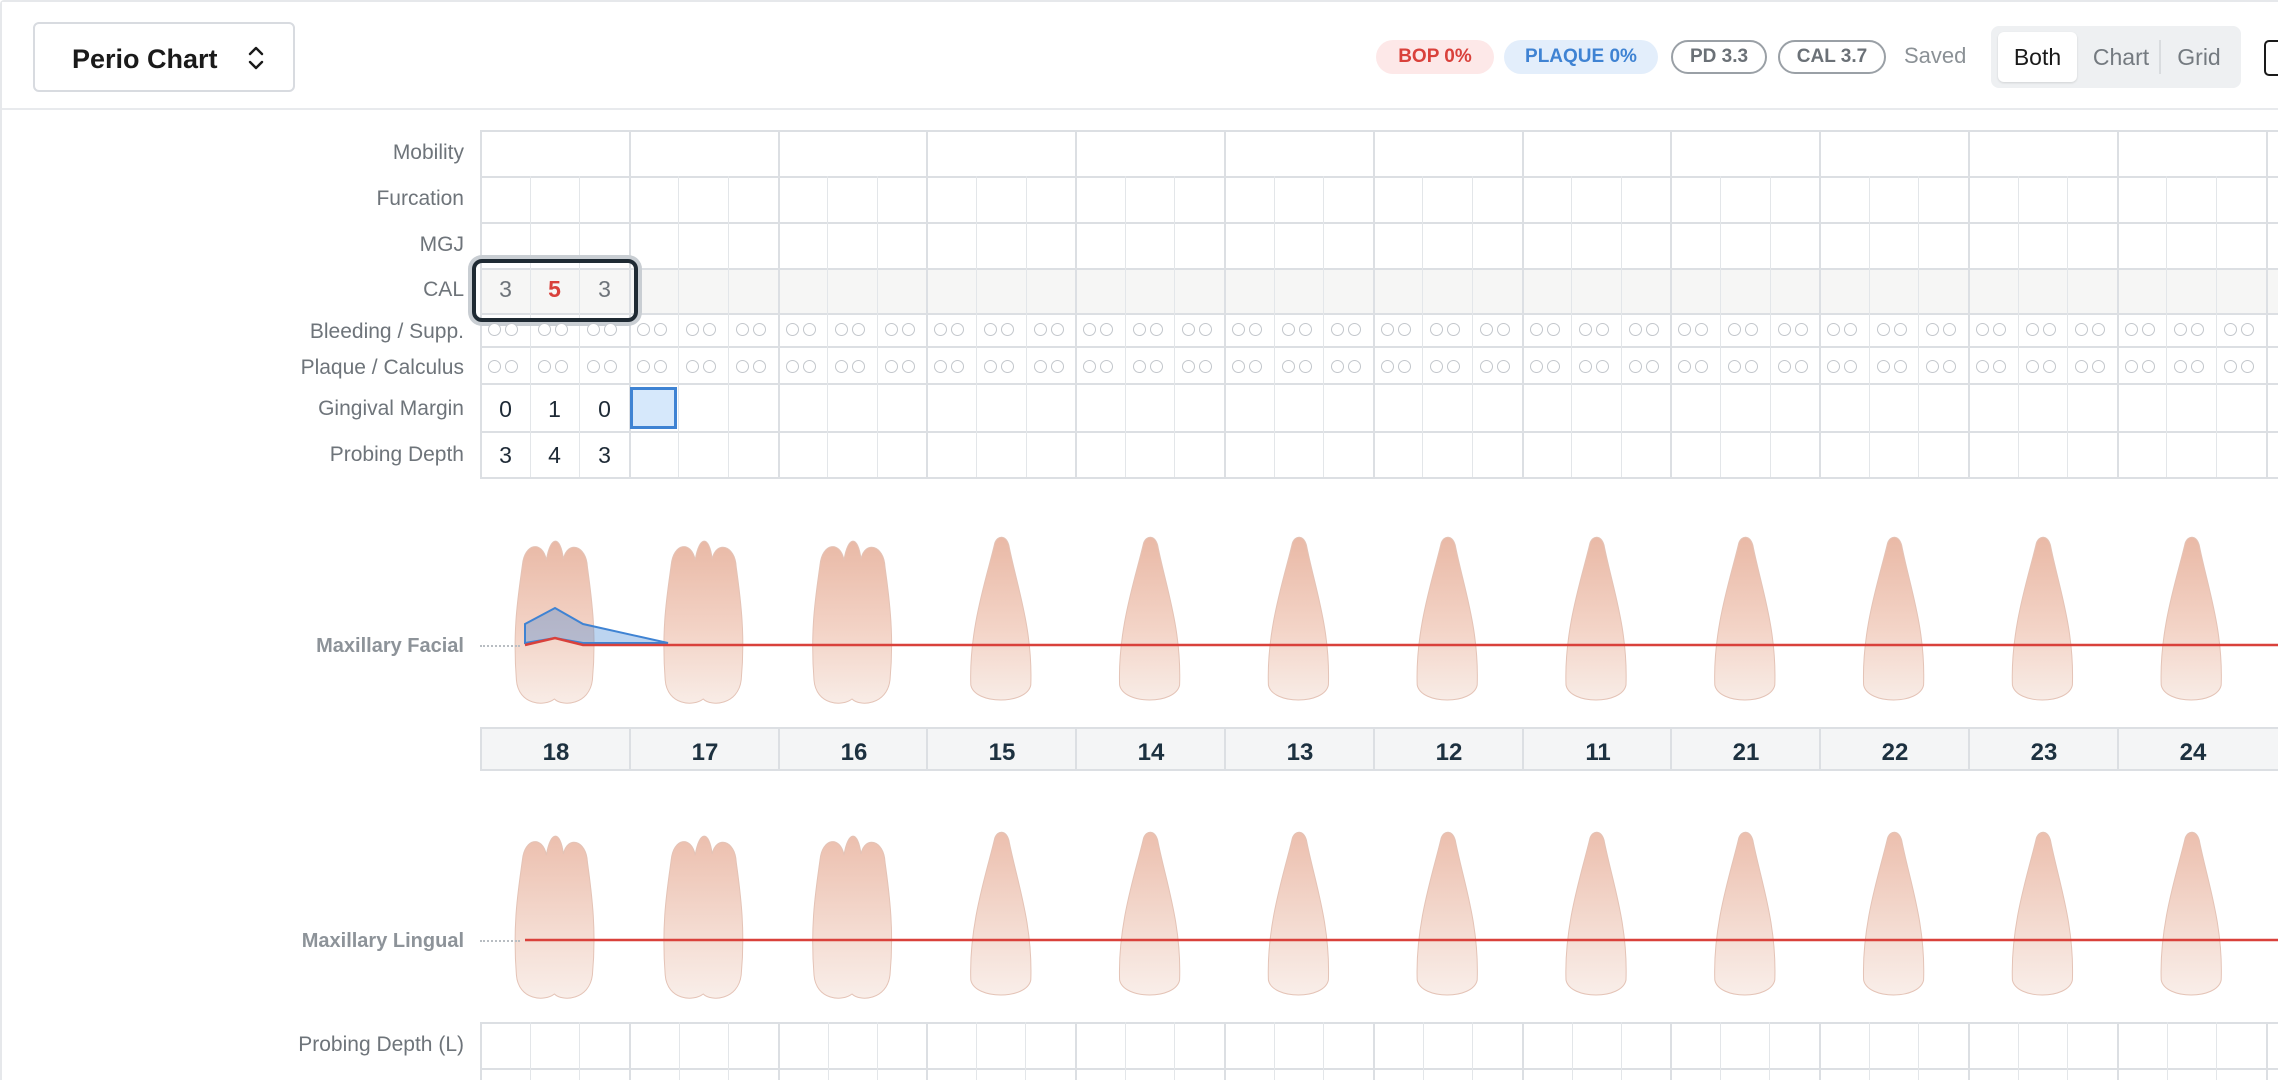 The height and width of the screenshot is (1080, 2278). I want to click on facial-leader-dots, so click(500, 646).